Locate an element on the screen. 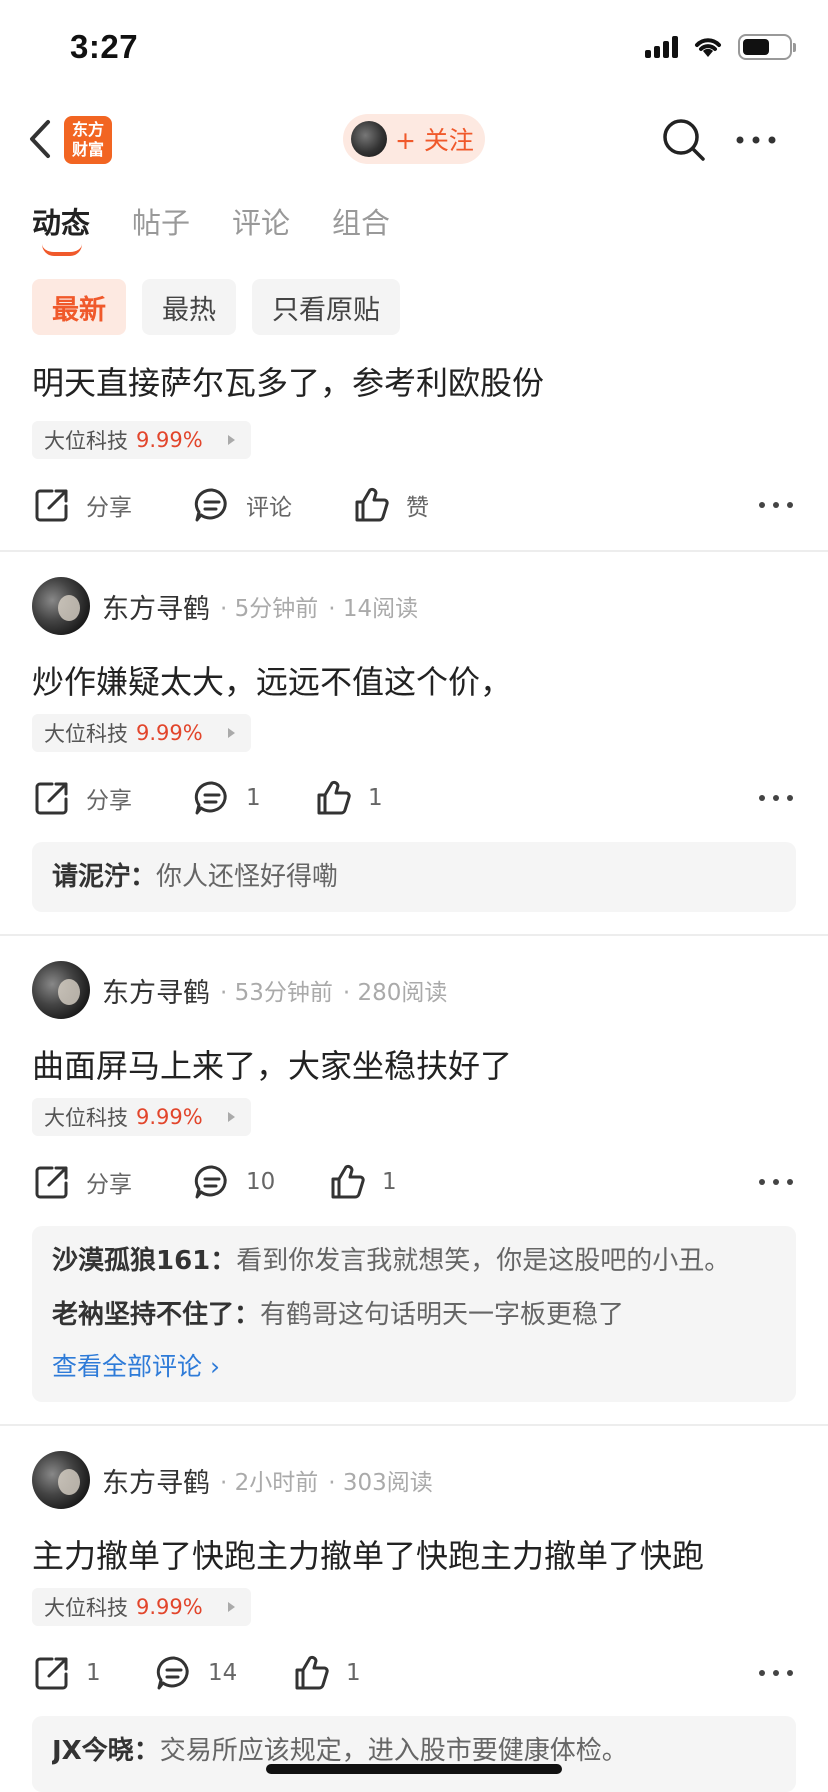 This screenshot has width=828, height=1792. comment-button: 评论 is located at coordinates (242, 505).